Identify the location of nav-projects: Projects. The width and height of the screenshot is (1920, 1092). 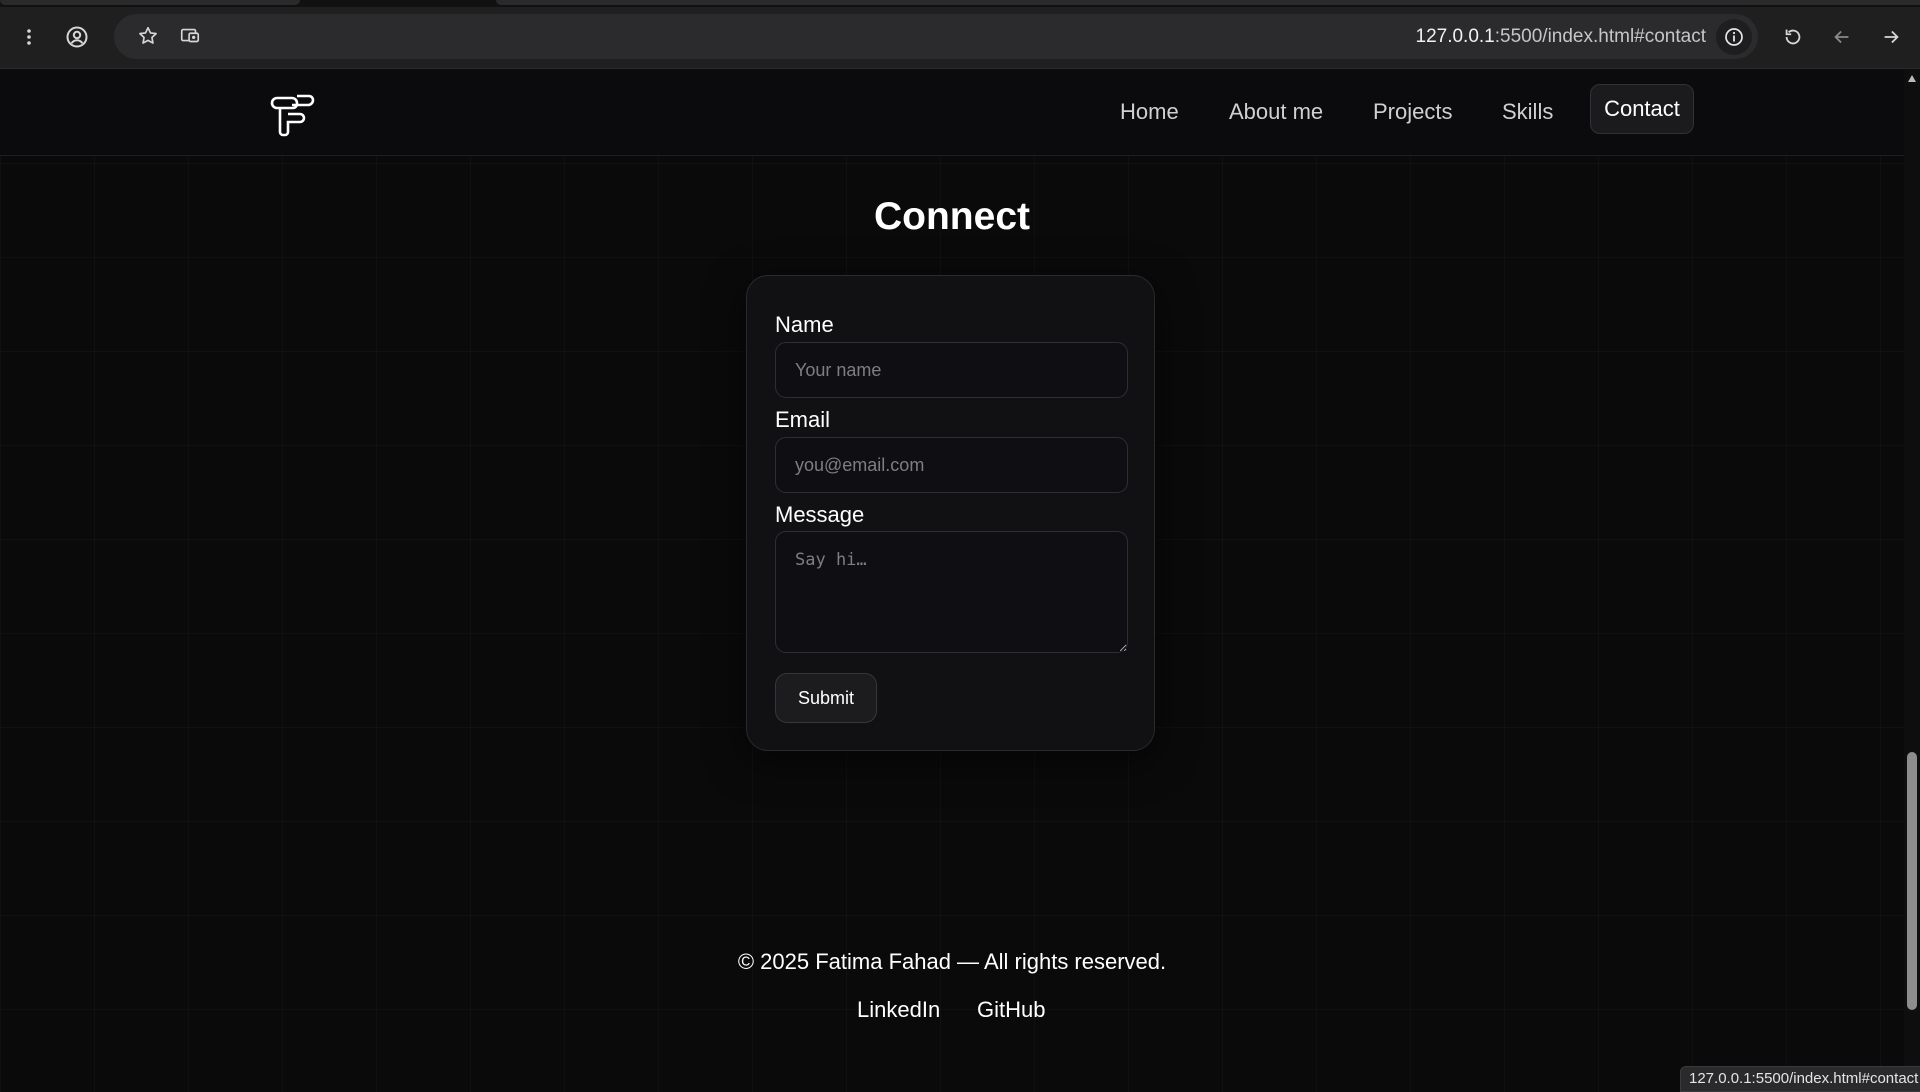
(1412, 112).